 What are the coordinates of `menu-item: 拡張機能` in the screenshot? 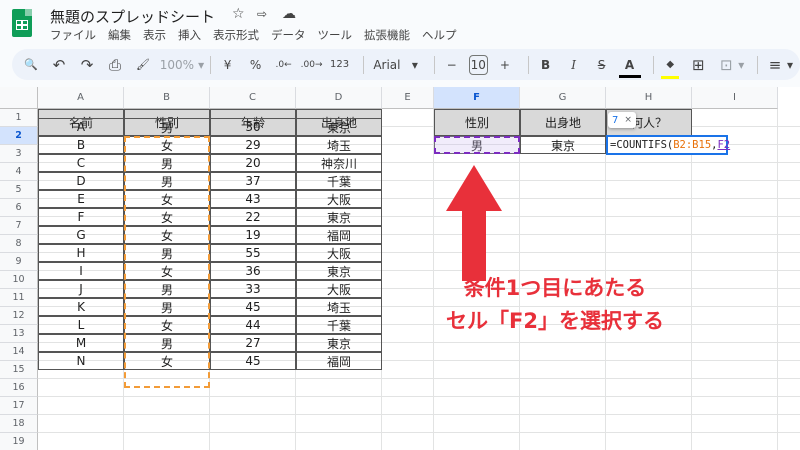 It's located at (387, 35).